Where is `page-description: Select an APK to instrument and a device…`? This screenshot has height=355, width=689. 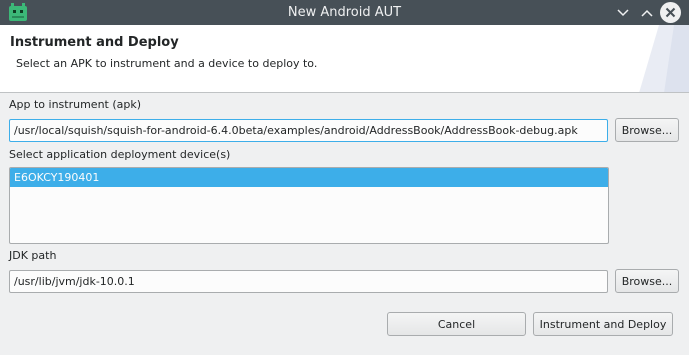 page-description: Select an APK to instrument and a device… is located at coordinates (167, 63).